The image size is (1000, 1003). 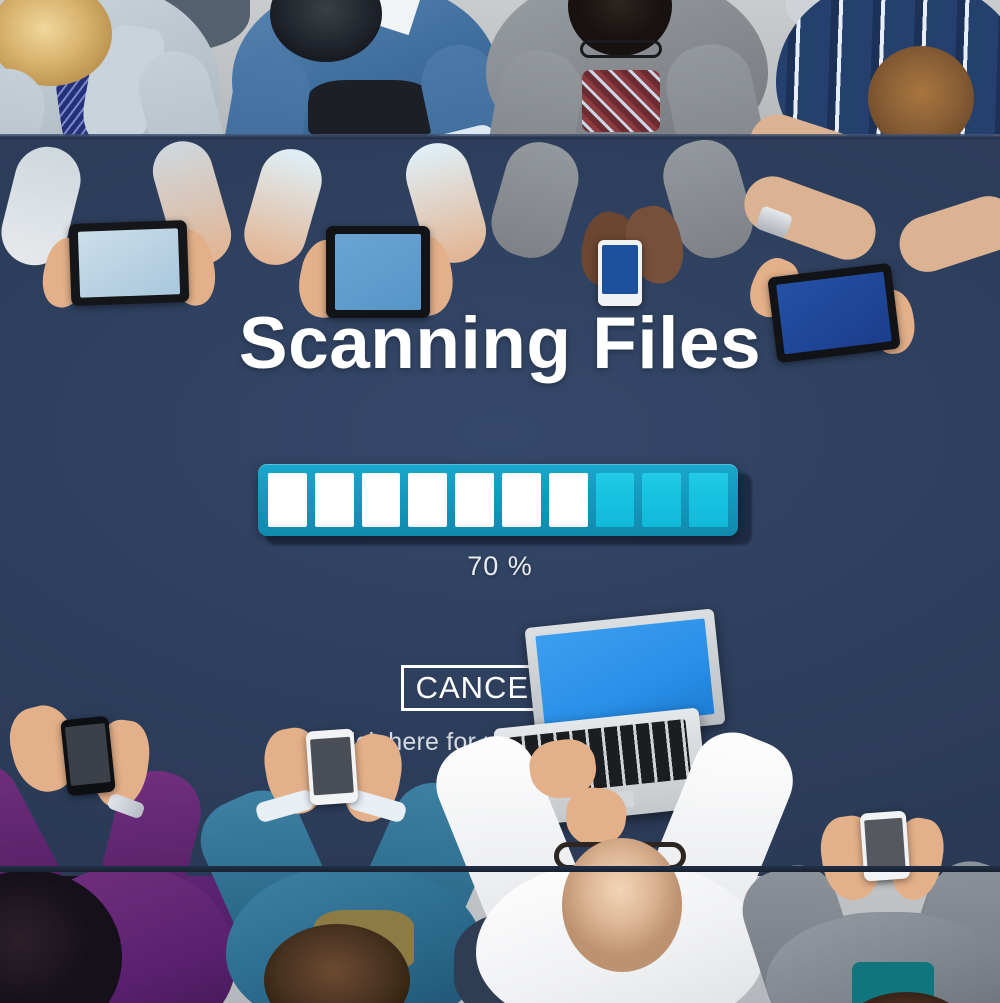 I want to click on tcr-phone-screen, so click(x=620, y=269).